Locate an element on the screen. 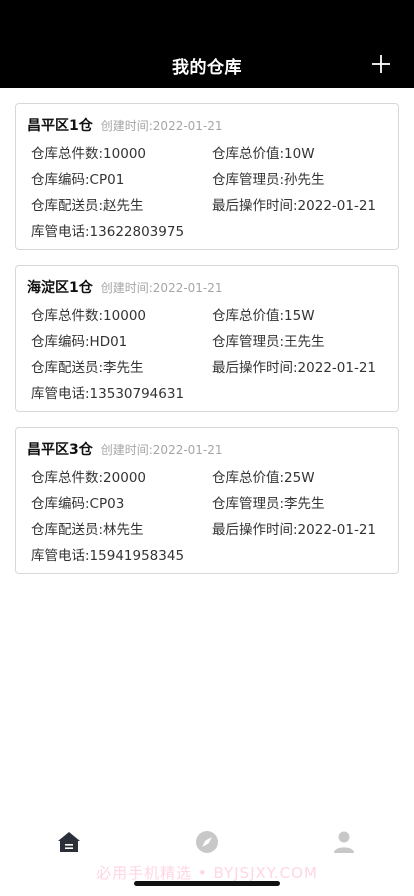 This screenshot has width=414, height=896. warehouse-name: 海淀区1仓 is located at coordinates (60, 288).